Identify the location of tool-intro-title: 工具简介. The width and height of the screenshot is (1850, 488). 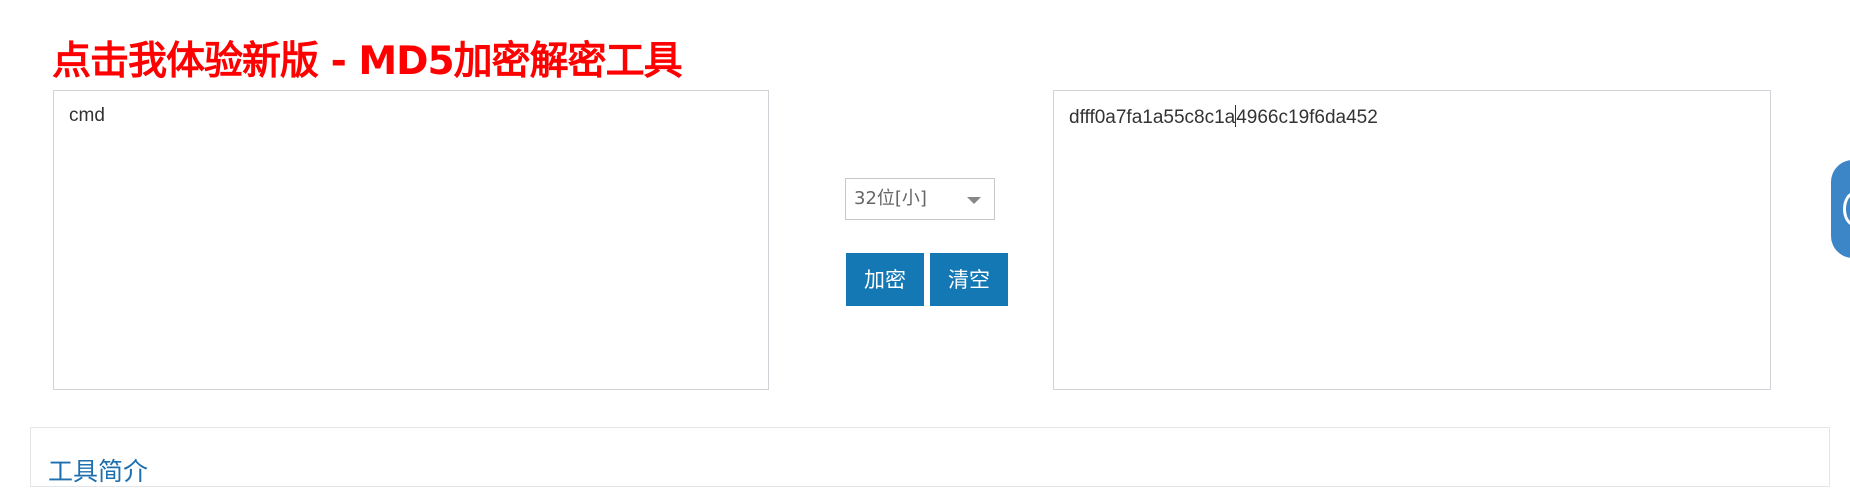
(98, 471).